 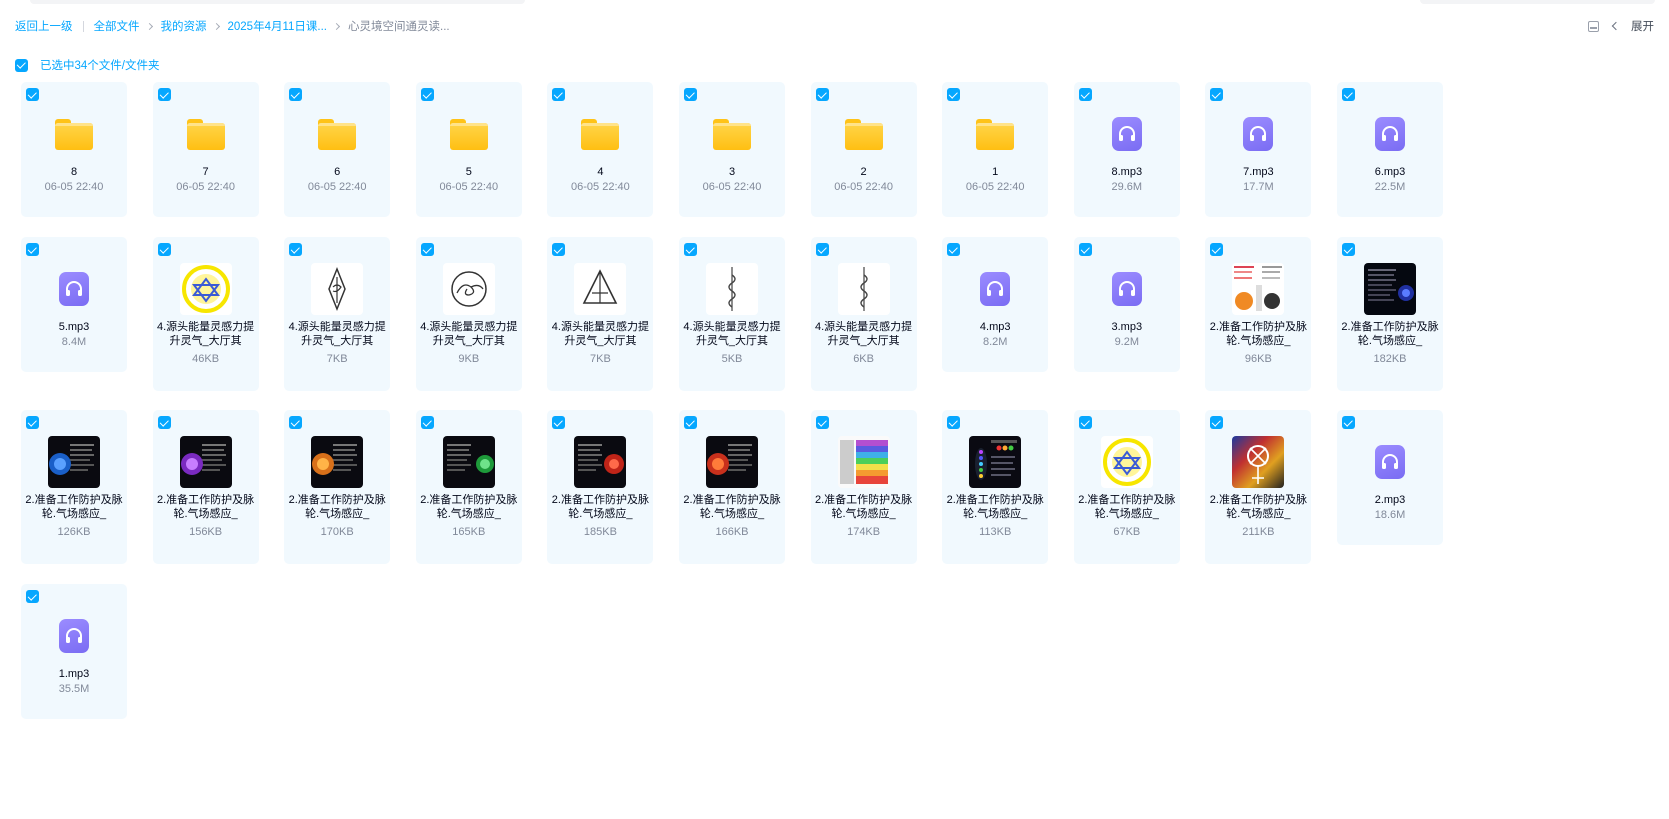 I want to click on image-file-card: 2.准备工作防护及脉轮.气场感应_ 96KB, so click(x=1258, y=314).